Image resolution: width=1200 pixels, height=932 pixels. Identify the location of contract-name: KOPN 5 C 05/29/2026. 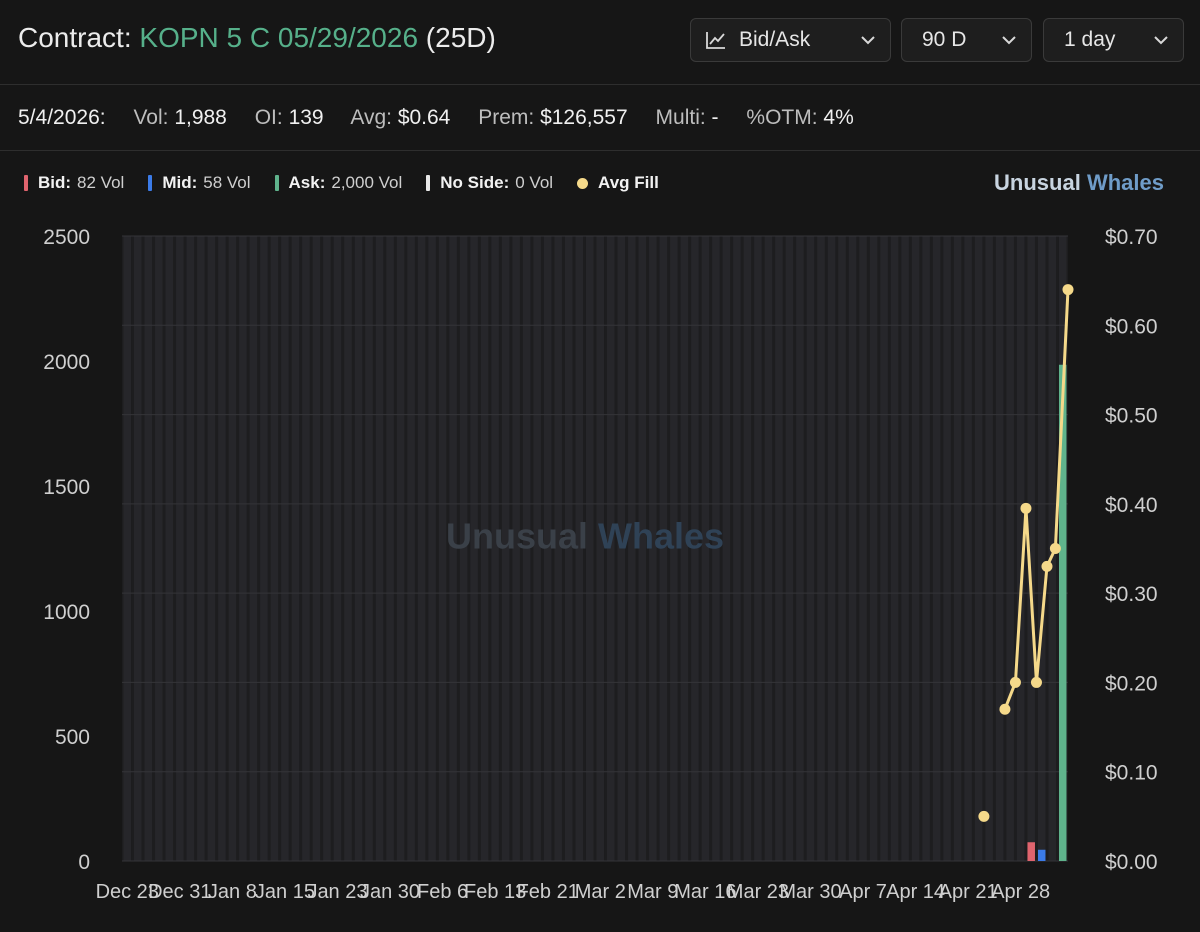
(279, 37).